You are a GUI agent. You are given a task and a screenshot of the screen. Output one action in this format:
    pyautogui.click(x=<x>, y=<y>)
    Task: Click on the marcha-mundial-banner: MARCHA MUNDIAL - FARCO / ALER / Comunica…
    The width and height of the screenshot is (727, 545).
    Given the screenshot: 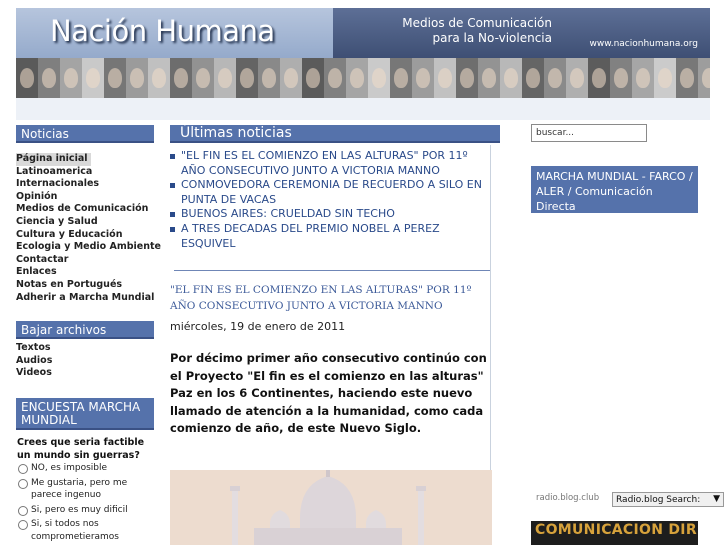 What is the action you would take?
    pyautogui.click(x=614, y=189)
    